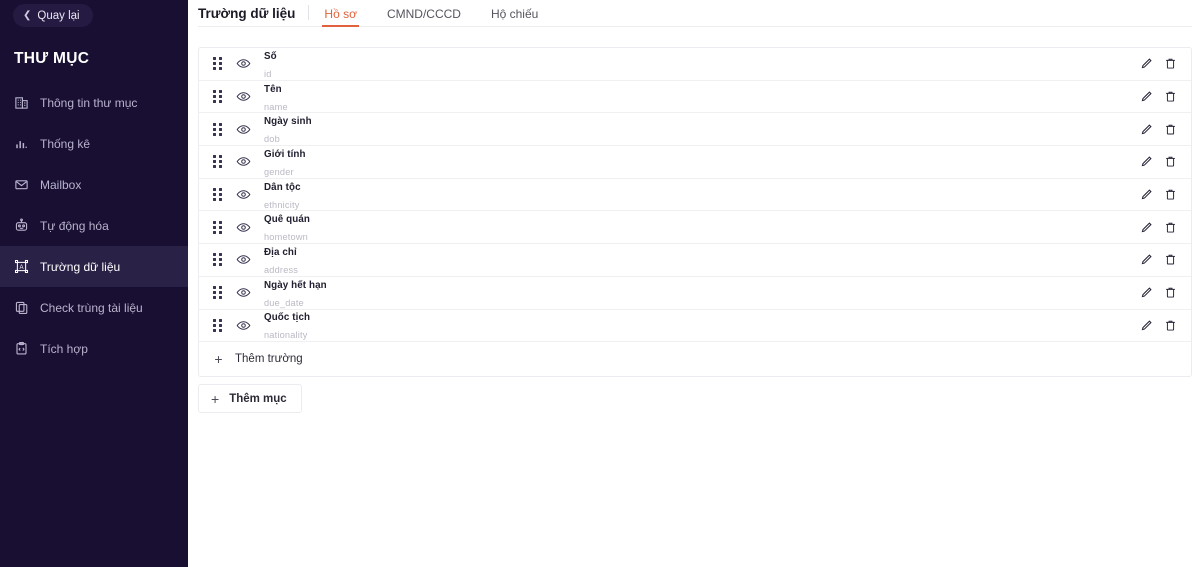 The height and width of the screenshot is (567, 1200). What do you see at coordinates (280, 253) in the screenshot?
I see `field-label: Địa chỉ` at bounding box center [280, 253].